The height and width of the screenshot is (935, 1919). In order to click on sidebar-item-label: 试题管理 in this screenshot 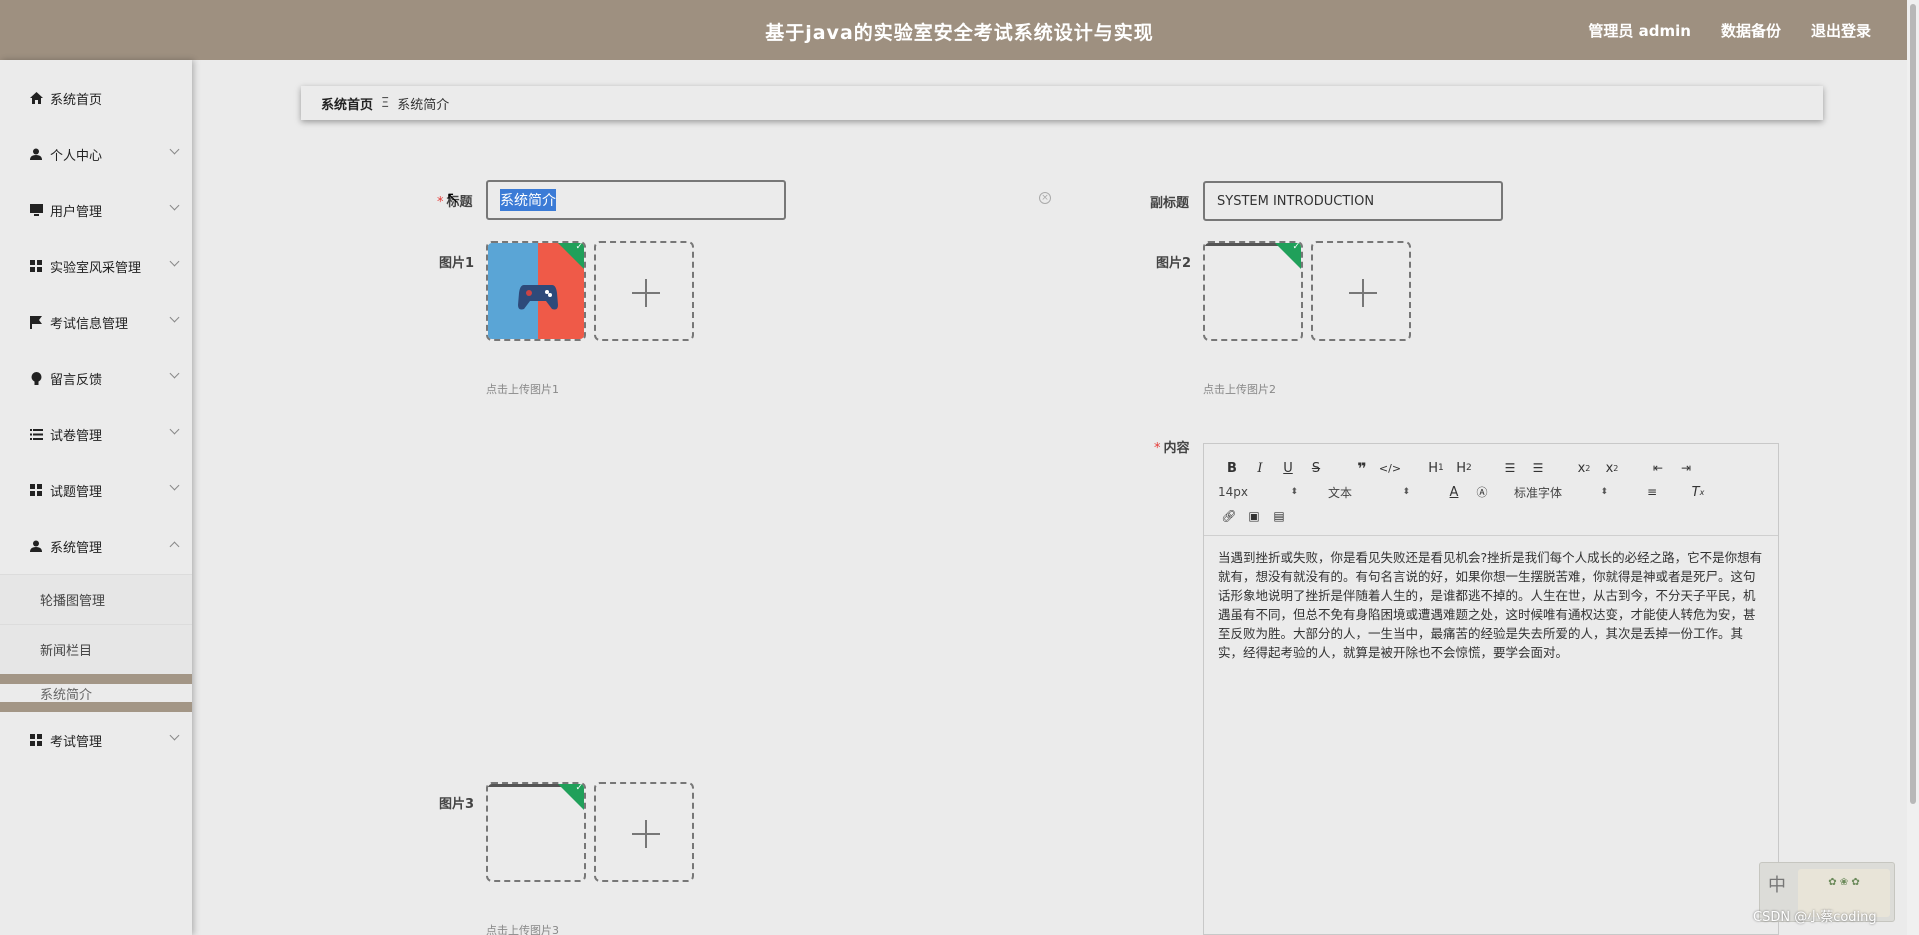, I will do `click(76, 492)`.